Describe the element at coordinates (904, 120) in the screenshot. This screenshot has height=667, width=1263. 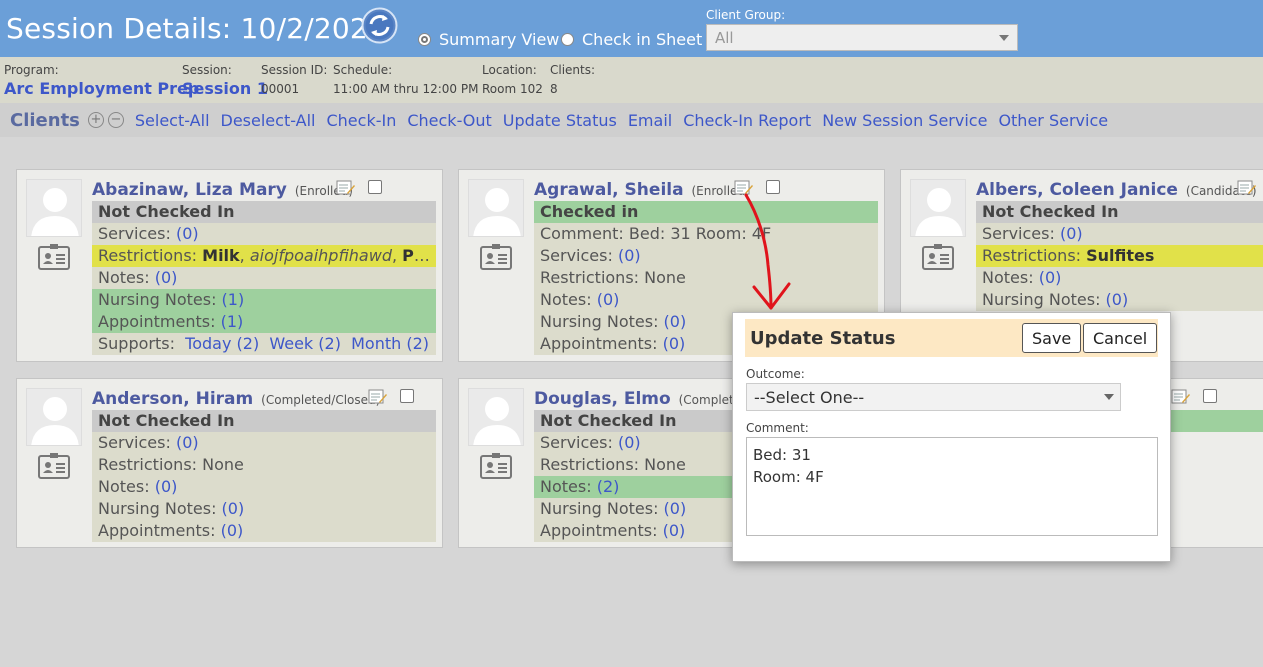
I see `new-session-service-link: New Session Service` at that location.